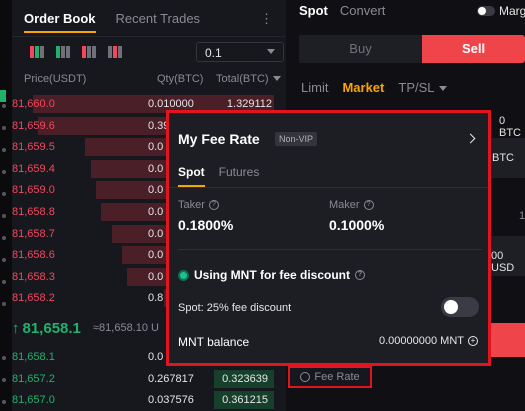 The image size is (525, 411). I want to click on popup-title: My Fee Rate, so click(219, 139).